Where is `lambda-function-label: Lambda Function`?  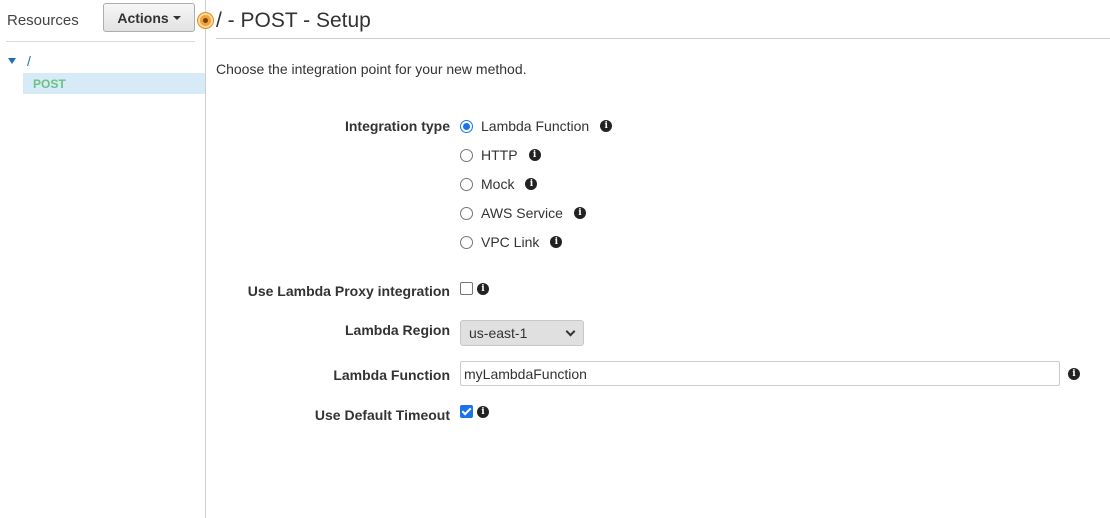 lambda-function-label: Lambda Function is located at coordinates (391, 375).